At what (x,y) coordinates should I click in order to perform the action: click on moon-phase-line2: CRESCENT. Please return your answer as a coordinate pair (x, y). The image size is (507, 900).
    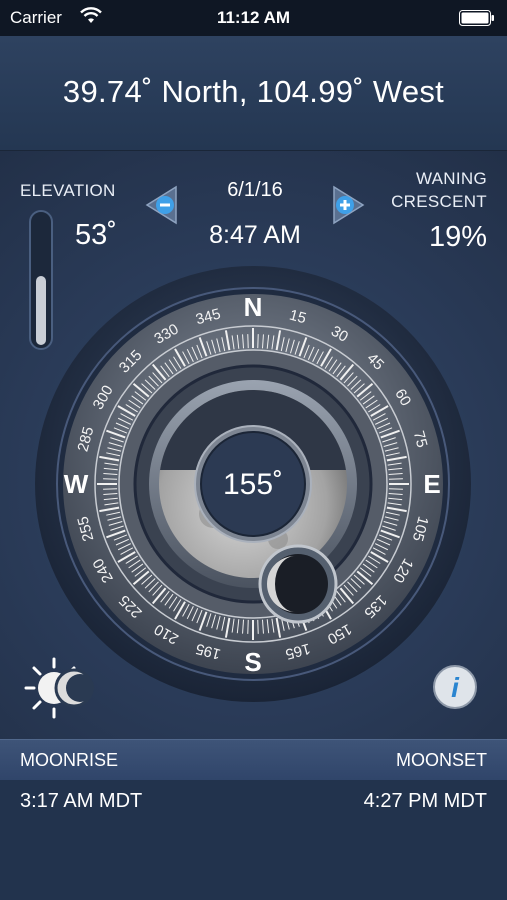
    Looking at the image, I should click on (439, 201).